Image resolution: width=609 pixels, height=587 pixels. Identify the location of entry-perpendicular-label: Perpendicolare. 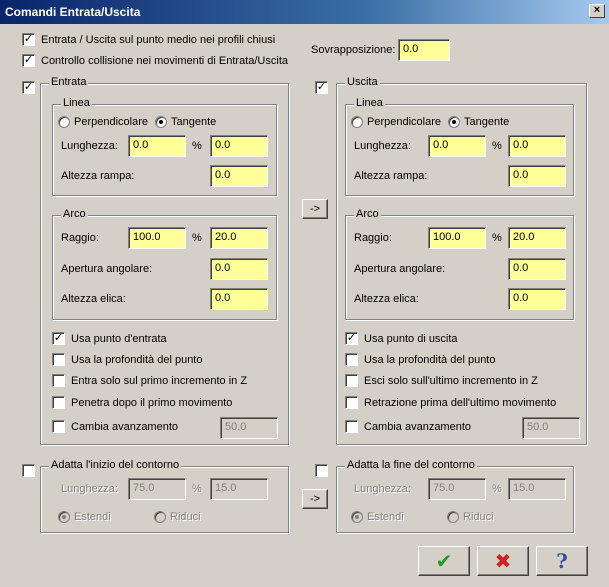
(111, 122).